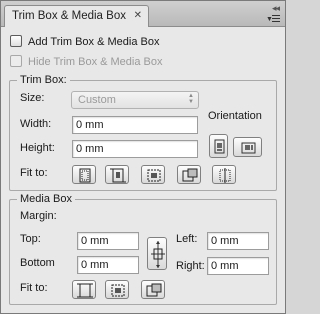  I want to click on size-select-value: Custom, so click(97, 100).